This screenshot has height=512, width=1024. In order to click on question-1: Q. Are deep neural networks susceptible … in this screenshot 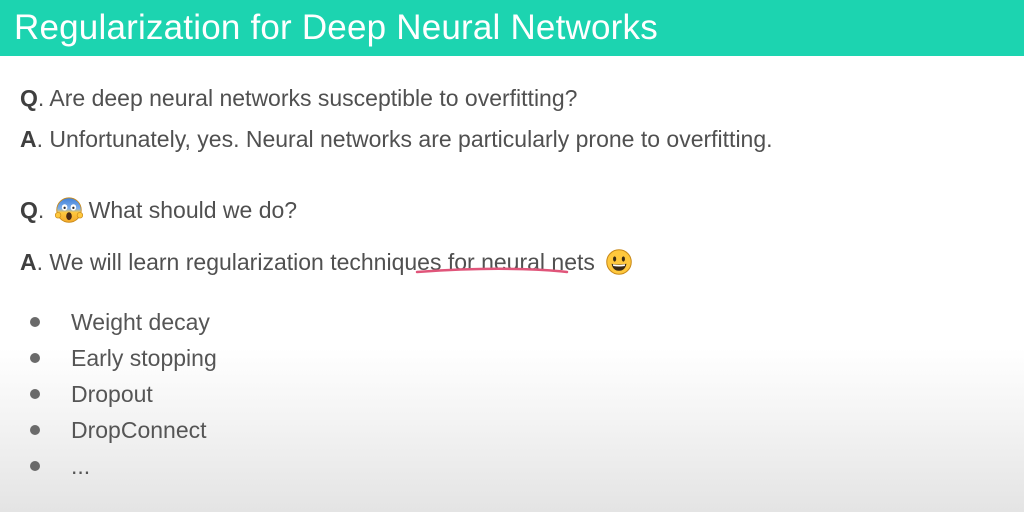, I will do `click(298, 98)`.